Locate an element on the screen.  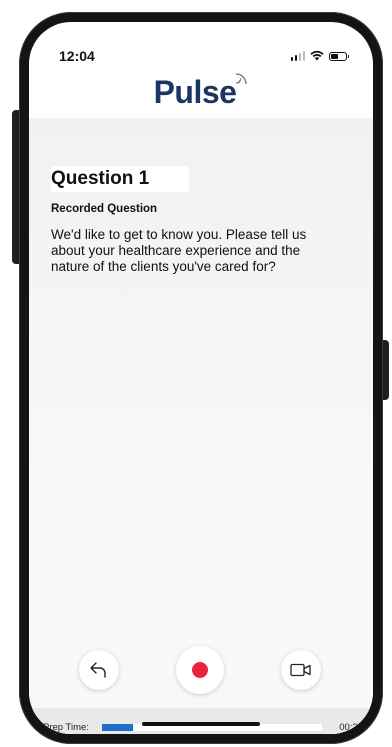
status-bar: 12:04 is located at coordinates (201, 44).